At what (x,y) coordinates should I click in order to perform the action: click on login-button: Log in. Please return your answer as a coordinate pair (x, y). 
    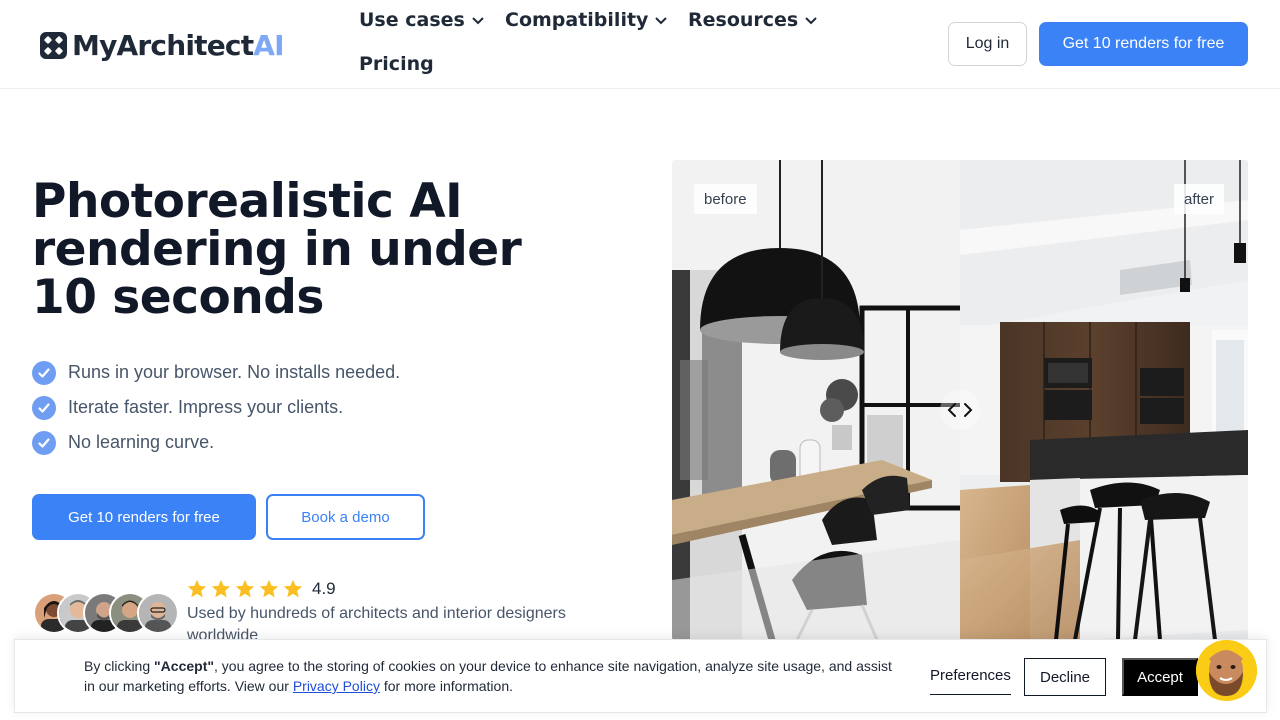
    Looking at the image, I should click on (987, 44).